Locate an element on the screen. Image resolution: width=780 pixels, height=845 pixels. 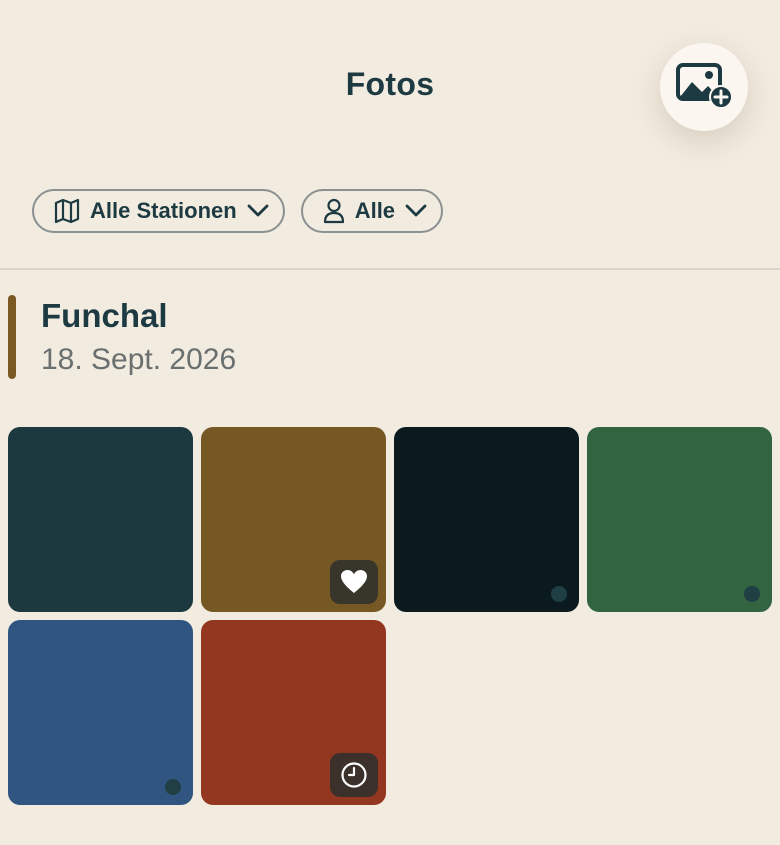
section-accent-bar is located at coordinates (12, 337).